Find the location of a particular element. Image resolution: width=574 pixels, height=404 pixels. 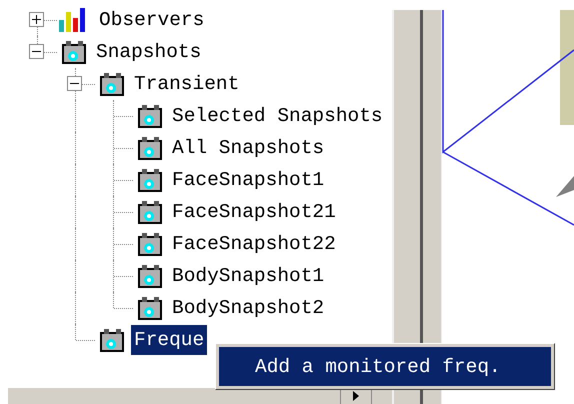

tree-item: FaceSnapshot1 is located at coordinates (248, 180).